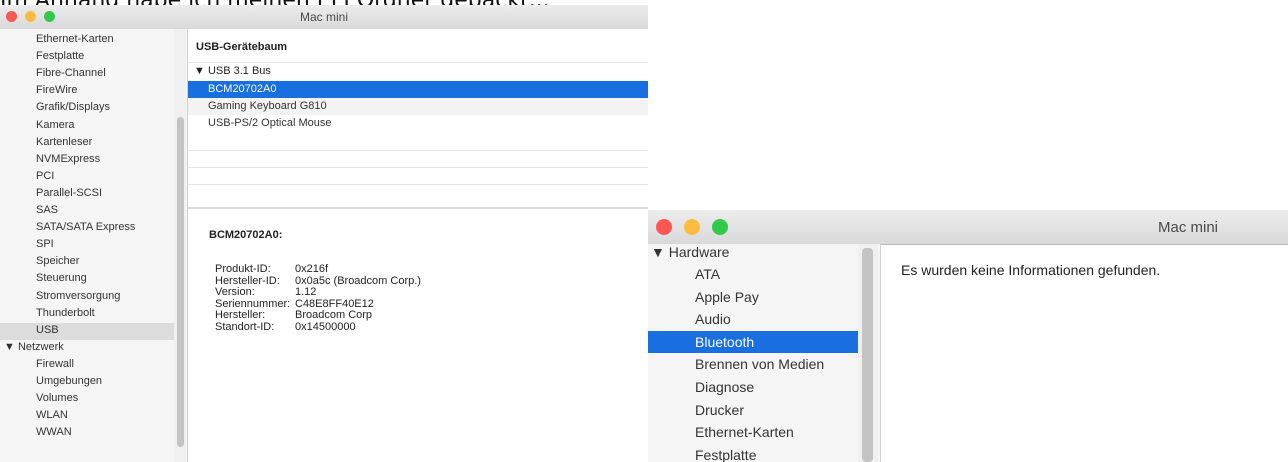 The image size is (1288, 462). Describe the element at coordinates (85, 227) in the screenshot. I see `sidebar-item-sata-sata-express: SATA/SATA Express` at that location.